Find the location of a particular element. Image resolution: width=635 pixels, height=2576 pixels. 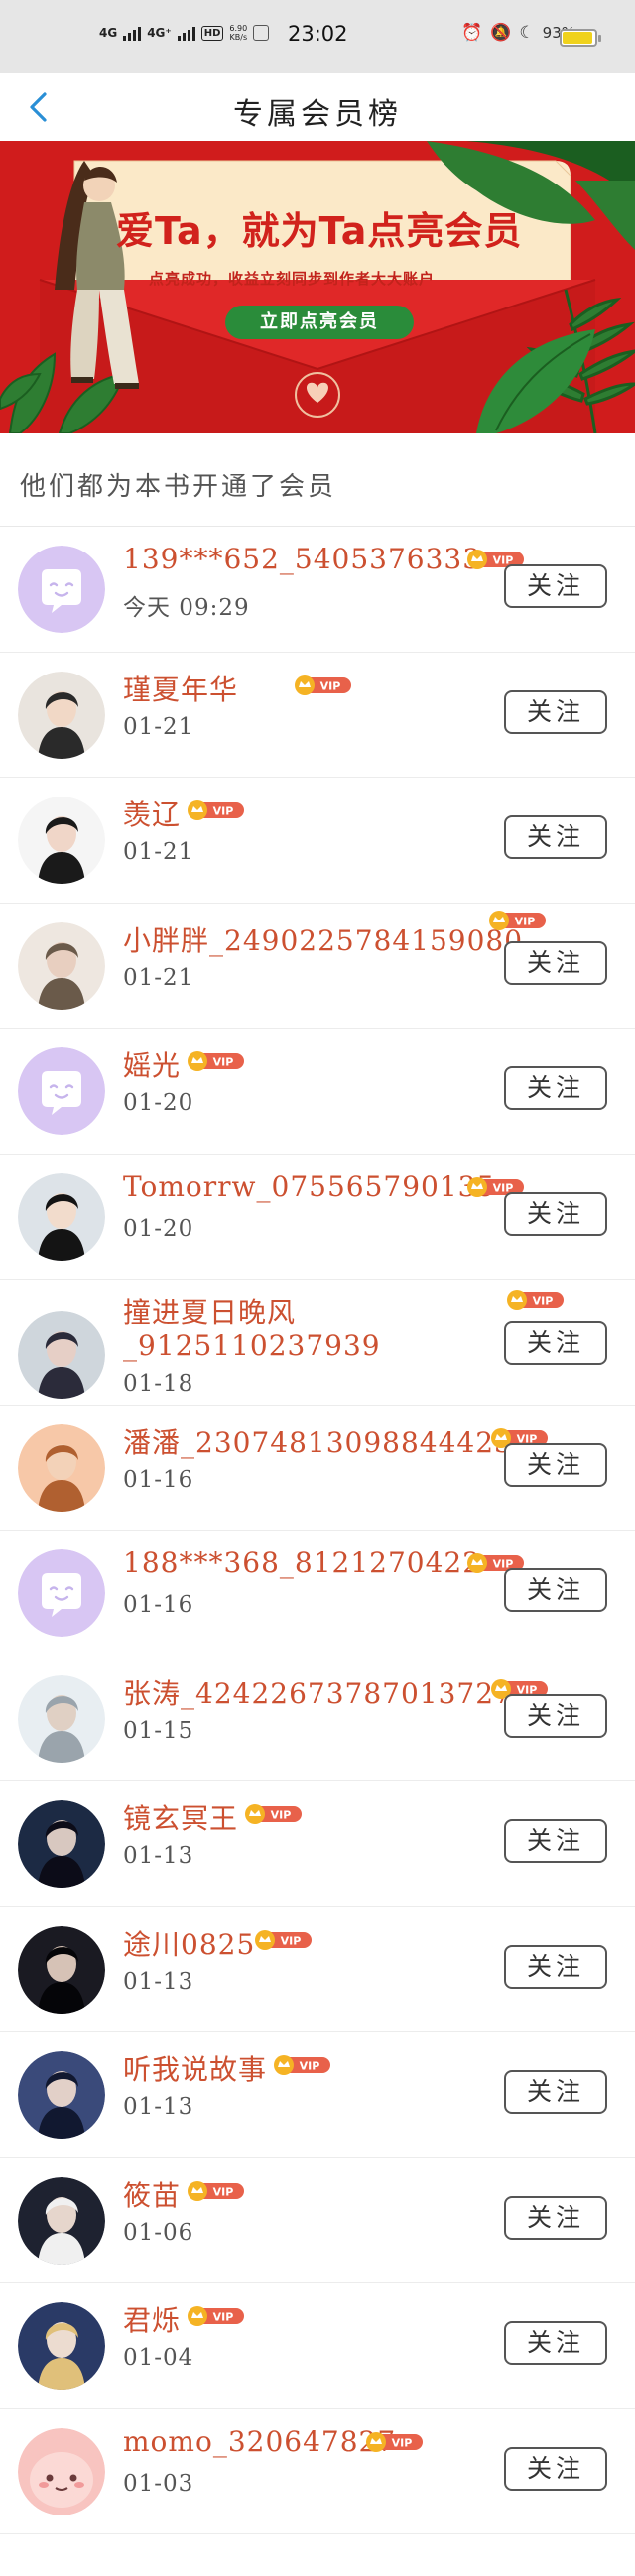

member-name: Tomorrw_075565790135 is located at coordinates (309, 1186).